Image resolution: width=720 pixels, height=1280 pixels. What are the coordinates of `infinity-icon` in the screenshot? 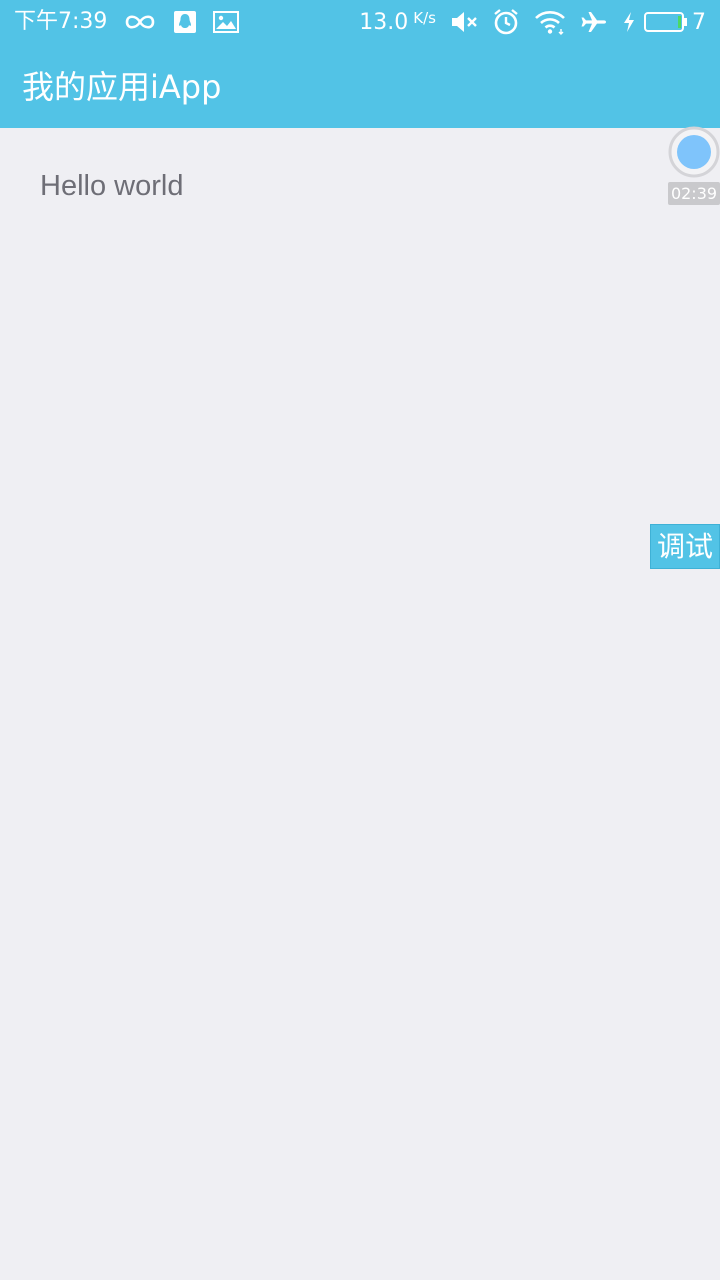 It's located at (140, 22).